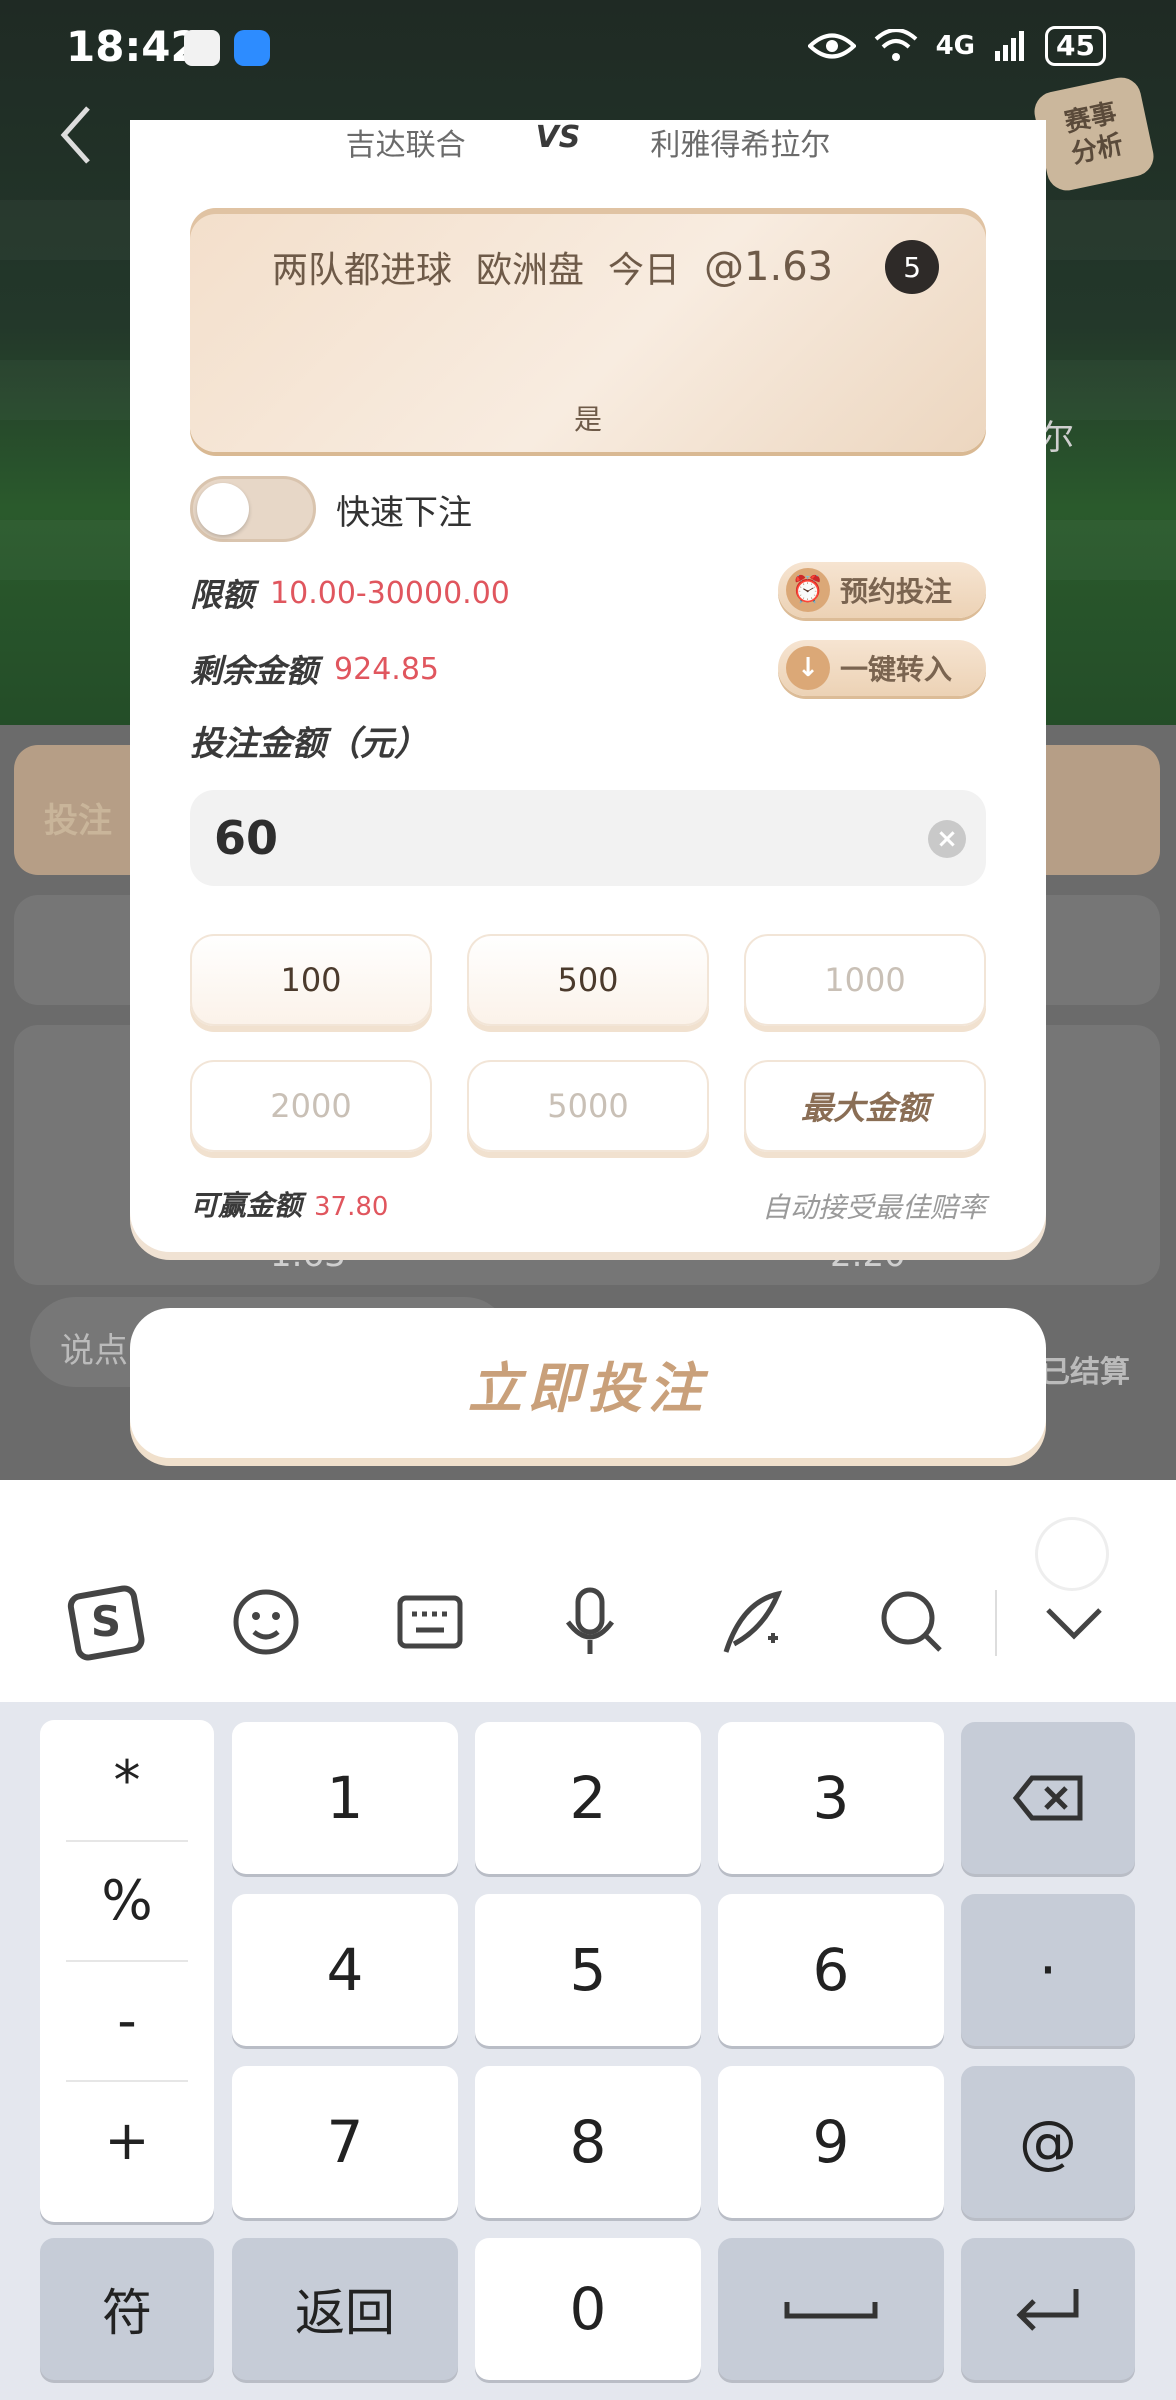 This screenshot has height=2400, width=1176. Describe the element at coordinates (831, 1970) in the screenshot. I see `key-6: 6` at that location.